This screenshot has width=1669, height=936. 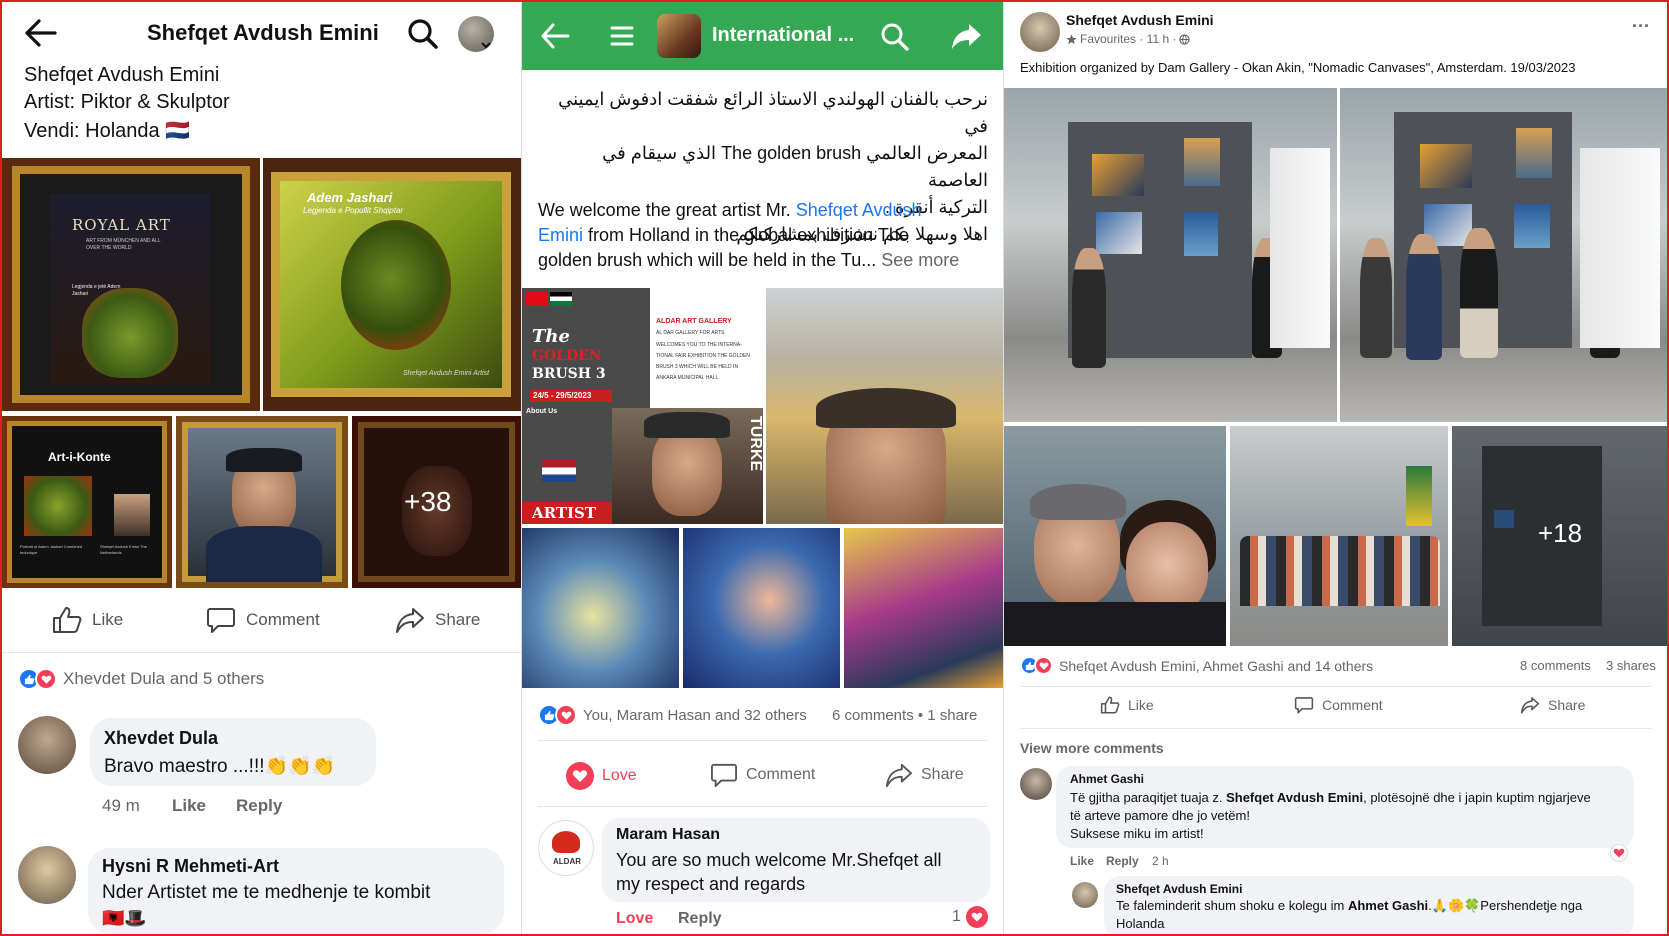 What do you see at coordinates (178, 131) in the screenshot?
I see `flag-netherlands-icon: 🇳🇱` at bounding box center [178, 131].